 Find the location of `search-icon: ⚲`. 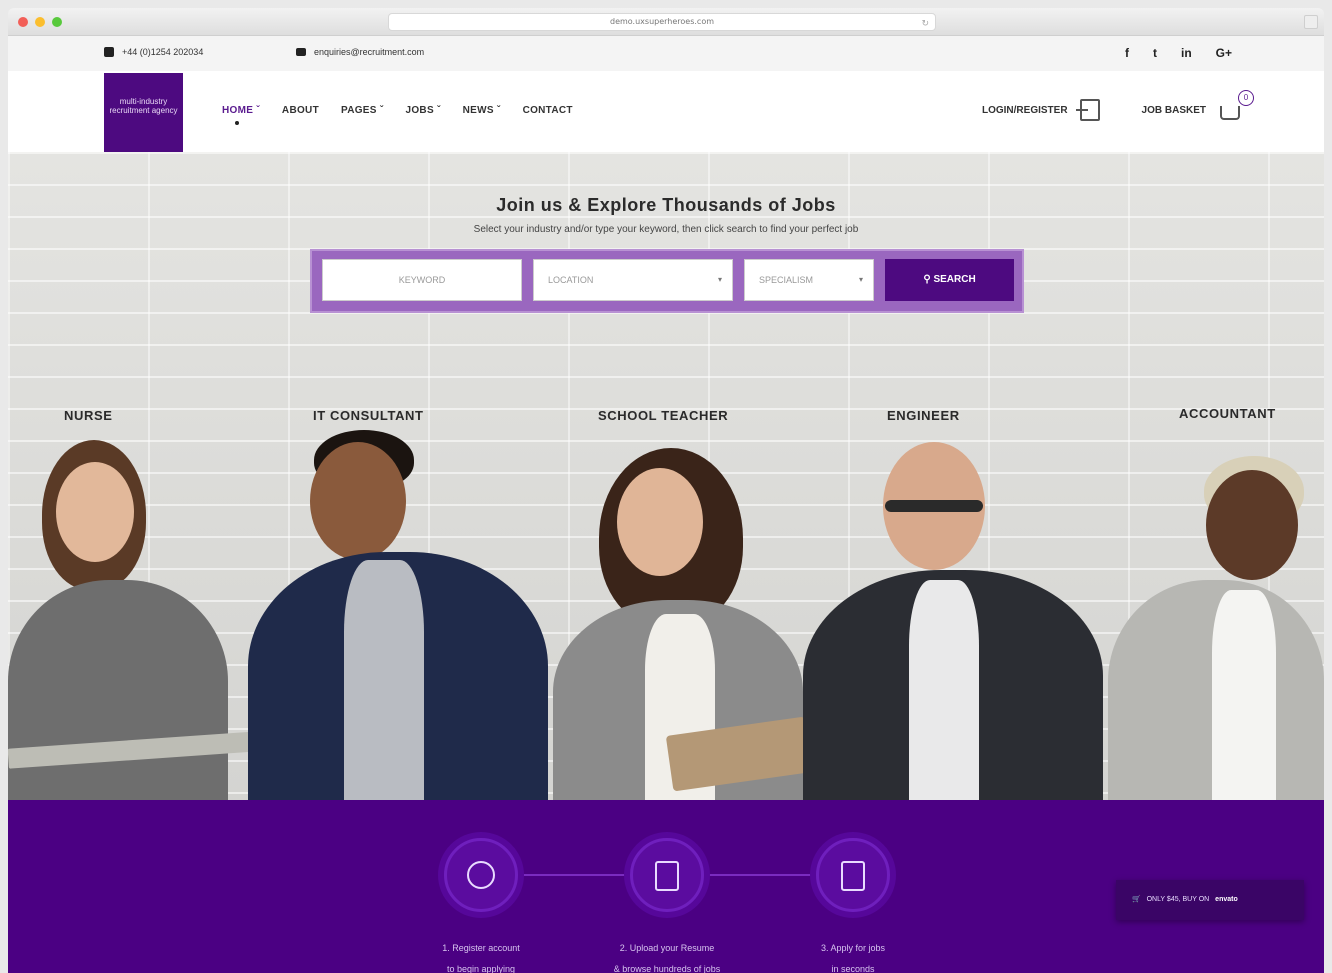

search-icon: ⚲ is located at coordinates (927, 279).